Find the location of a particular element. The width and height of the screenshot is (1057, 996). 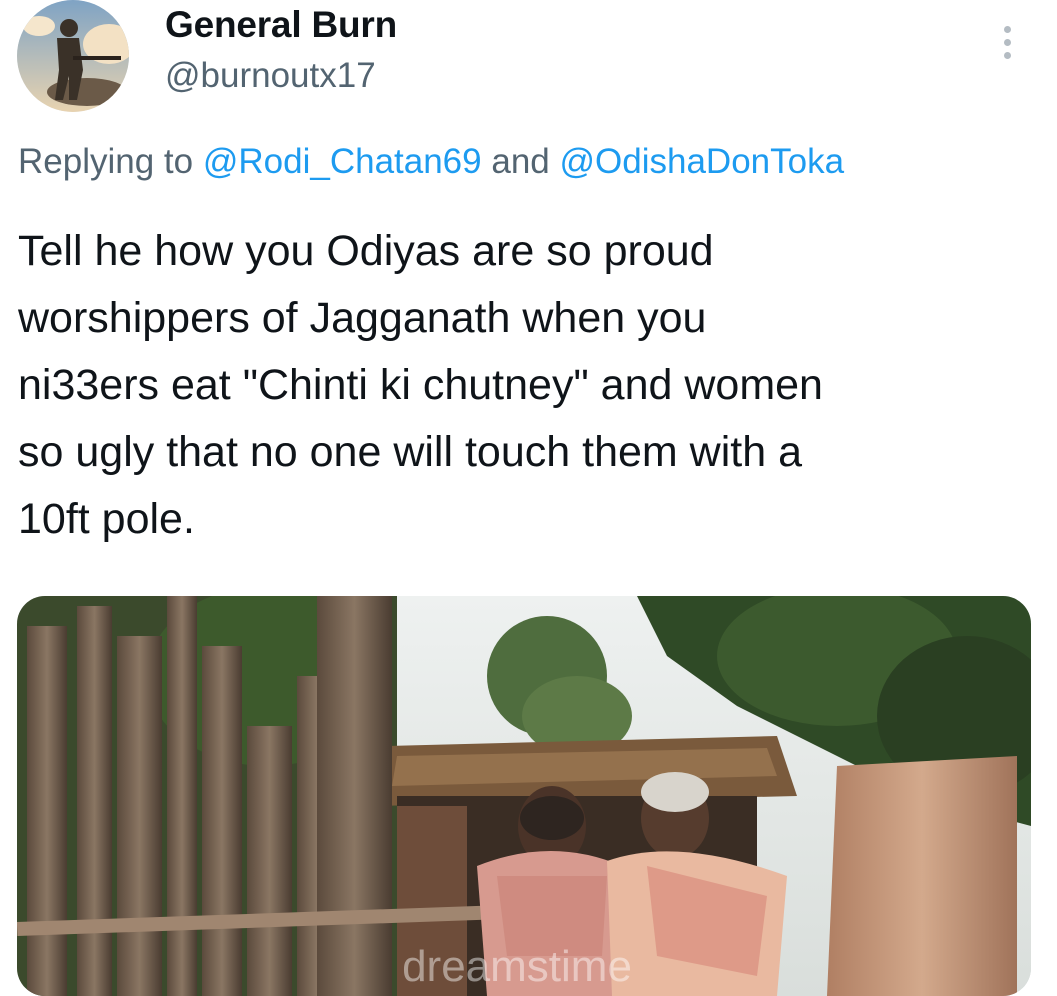

tweet-line: worshippers of Jagganath when you is located at coordinates (362, 318).